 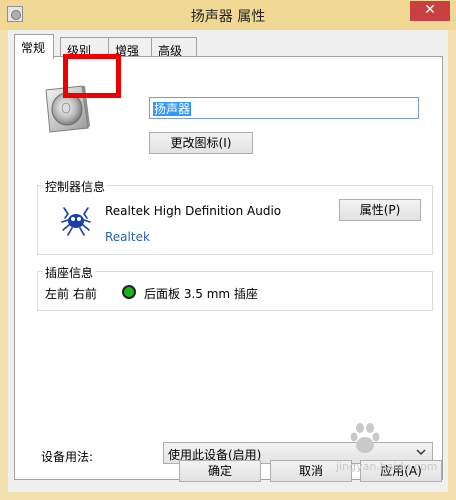 I want to click on change-icon-label: 更改图标(I), so click(x=201, y=143).